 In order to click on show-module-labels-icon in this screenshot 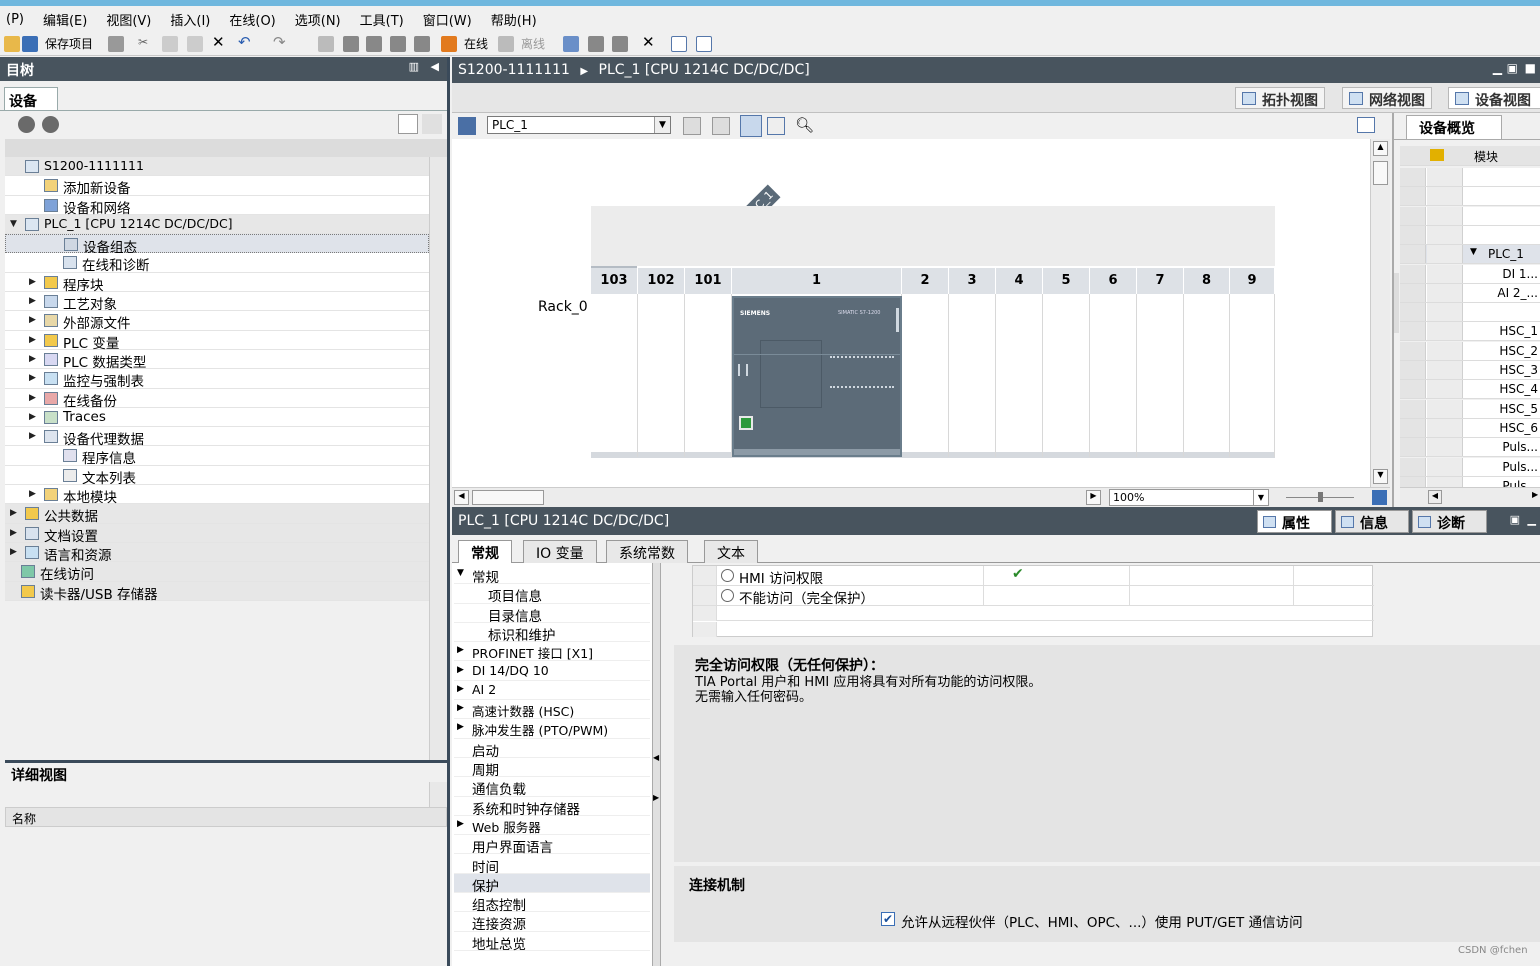, I will do `click(692, 126)`.